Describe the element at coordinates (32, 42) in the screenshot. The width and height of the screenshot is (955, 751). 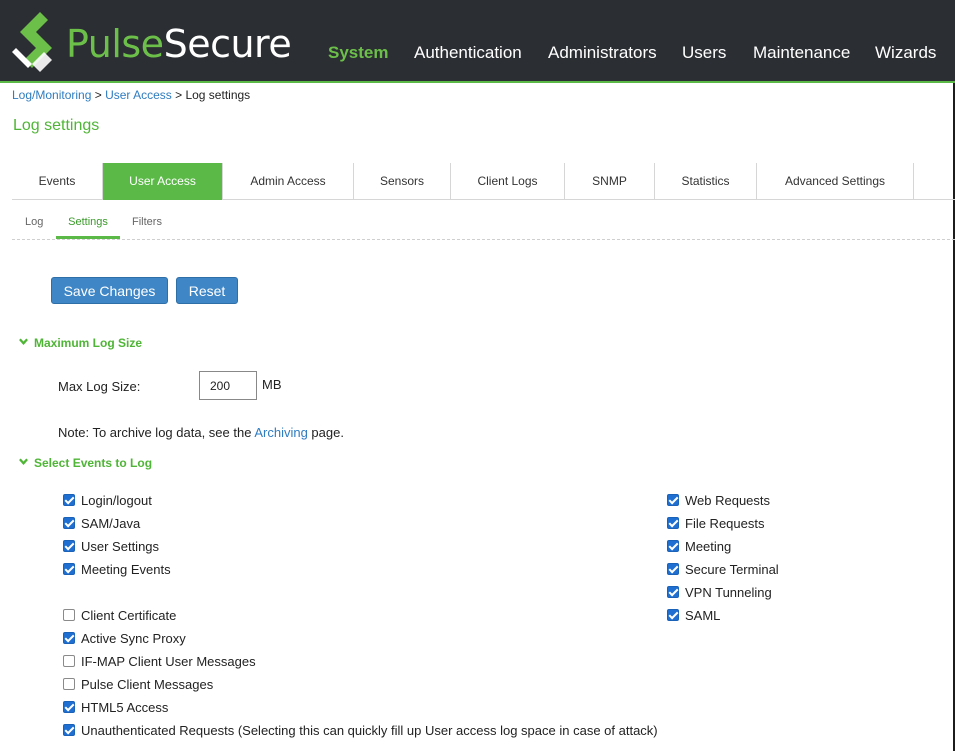
I see `pulse-secure-logo-icon` at that location.